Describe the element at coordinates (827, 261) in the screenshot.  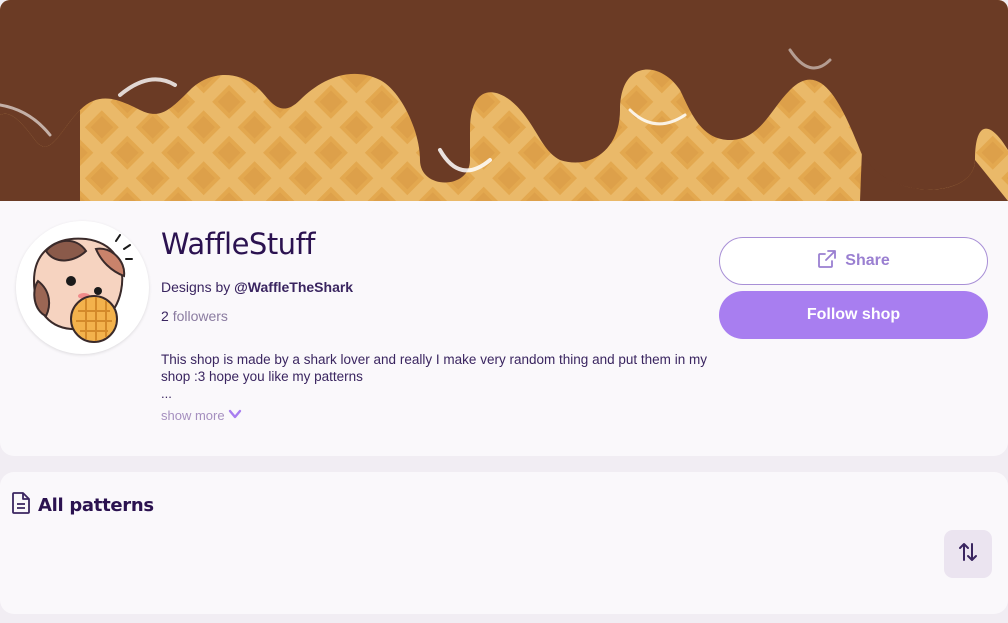
I see `external-link-icon` at that location.